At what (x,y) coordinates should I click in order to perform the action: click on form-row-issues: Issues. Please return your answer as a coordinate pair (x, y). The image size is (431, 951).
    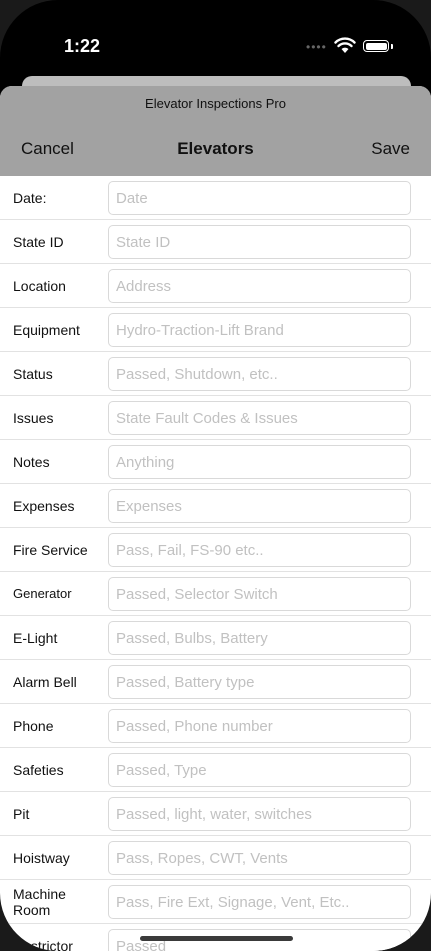
    Looking at the image, I should click on (215, 418).